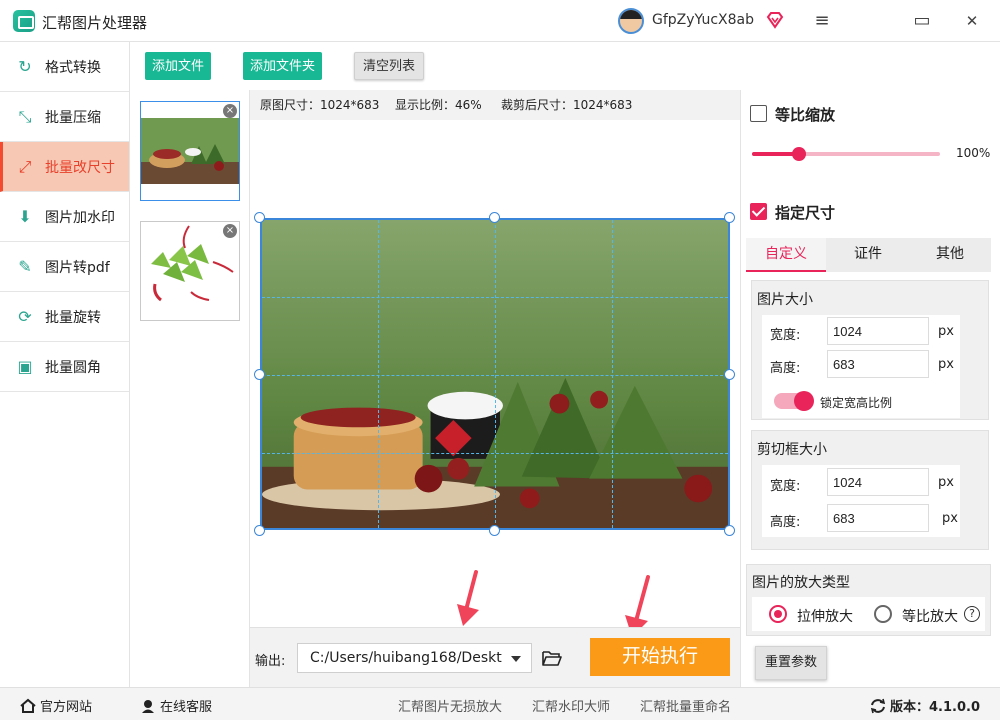  I want to click on sidebar-item-to-pdf: ✎ 图片转pdf, so click(64, 267).